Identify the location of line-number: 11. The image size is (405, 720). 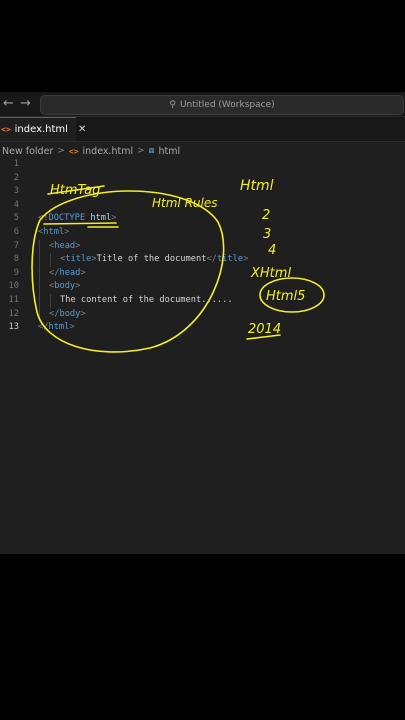
(13, 299).